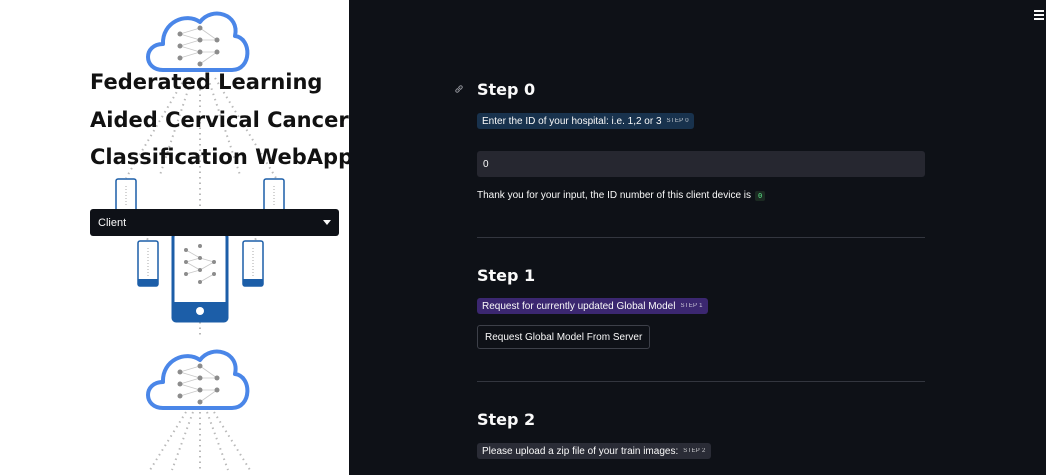 This screenshot has width=1046, height=475. I want to click on step-badge-tag: STEP 2, so click(694, 451).